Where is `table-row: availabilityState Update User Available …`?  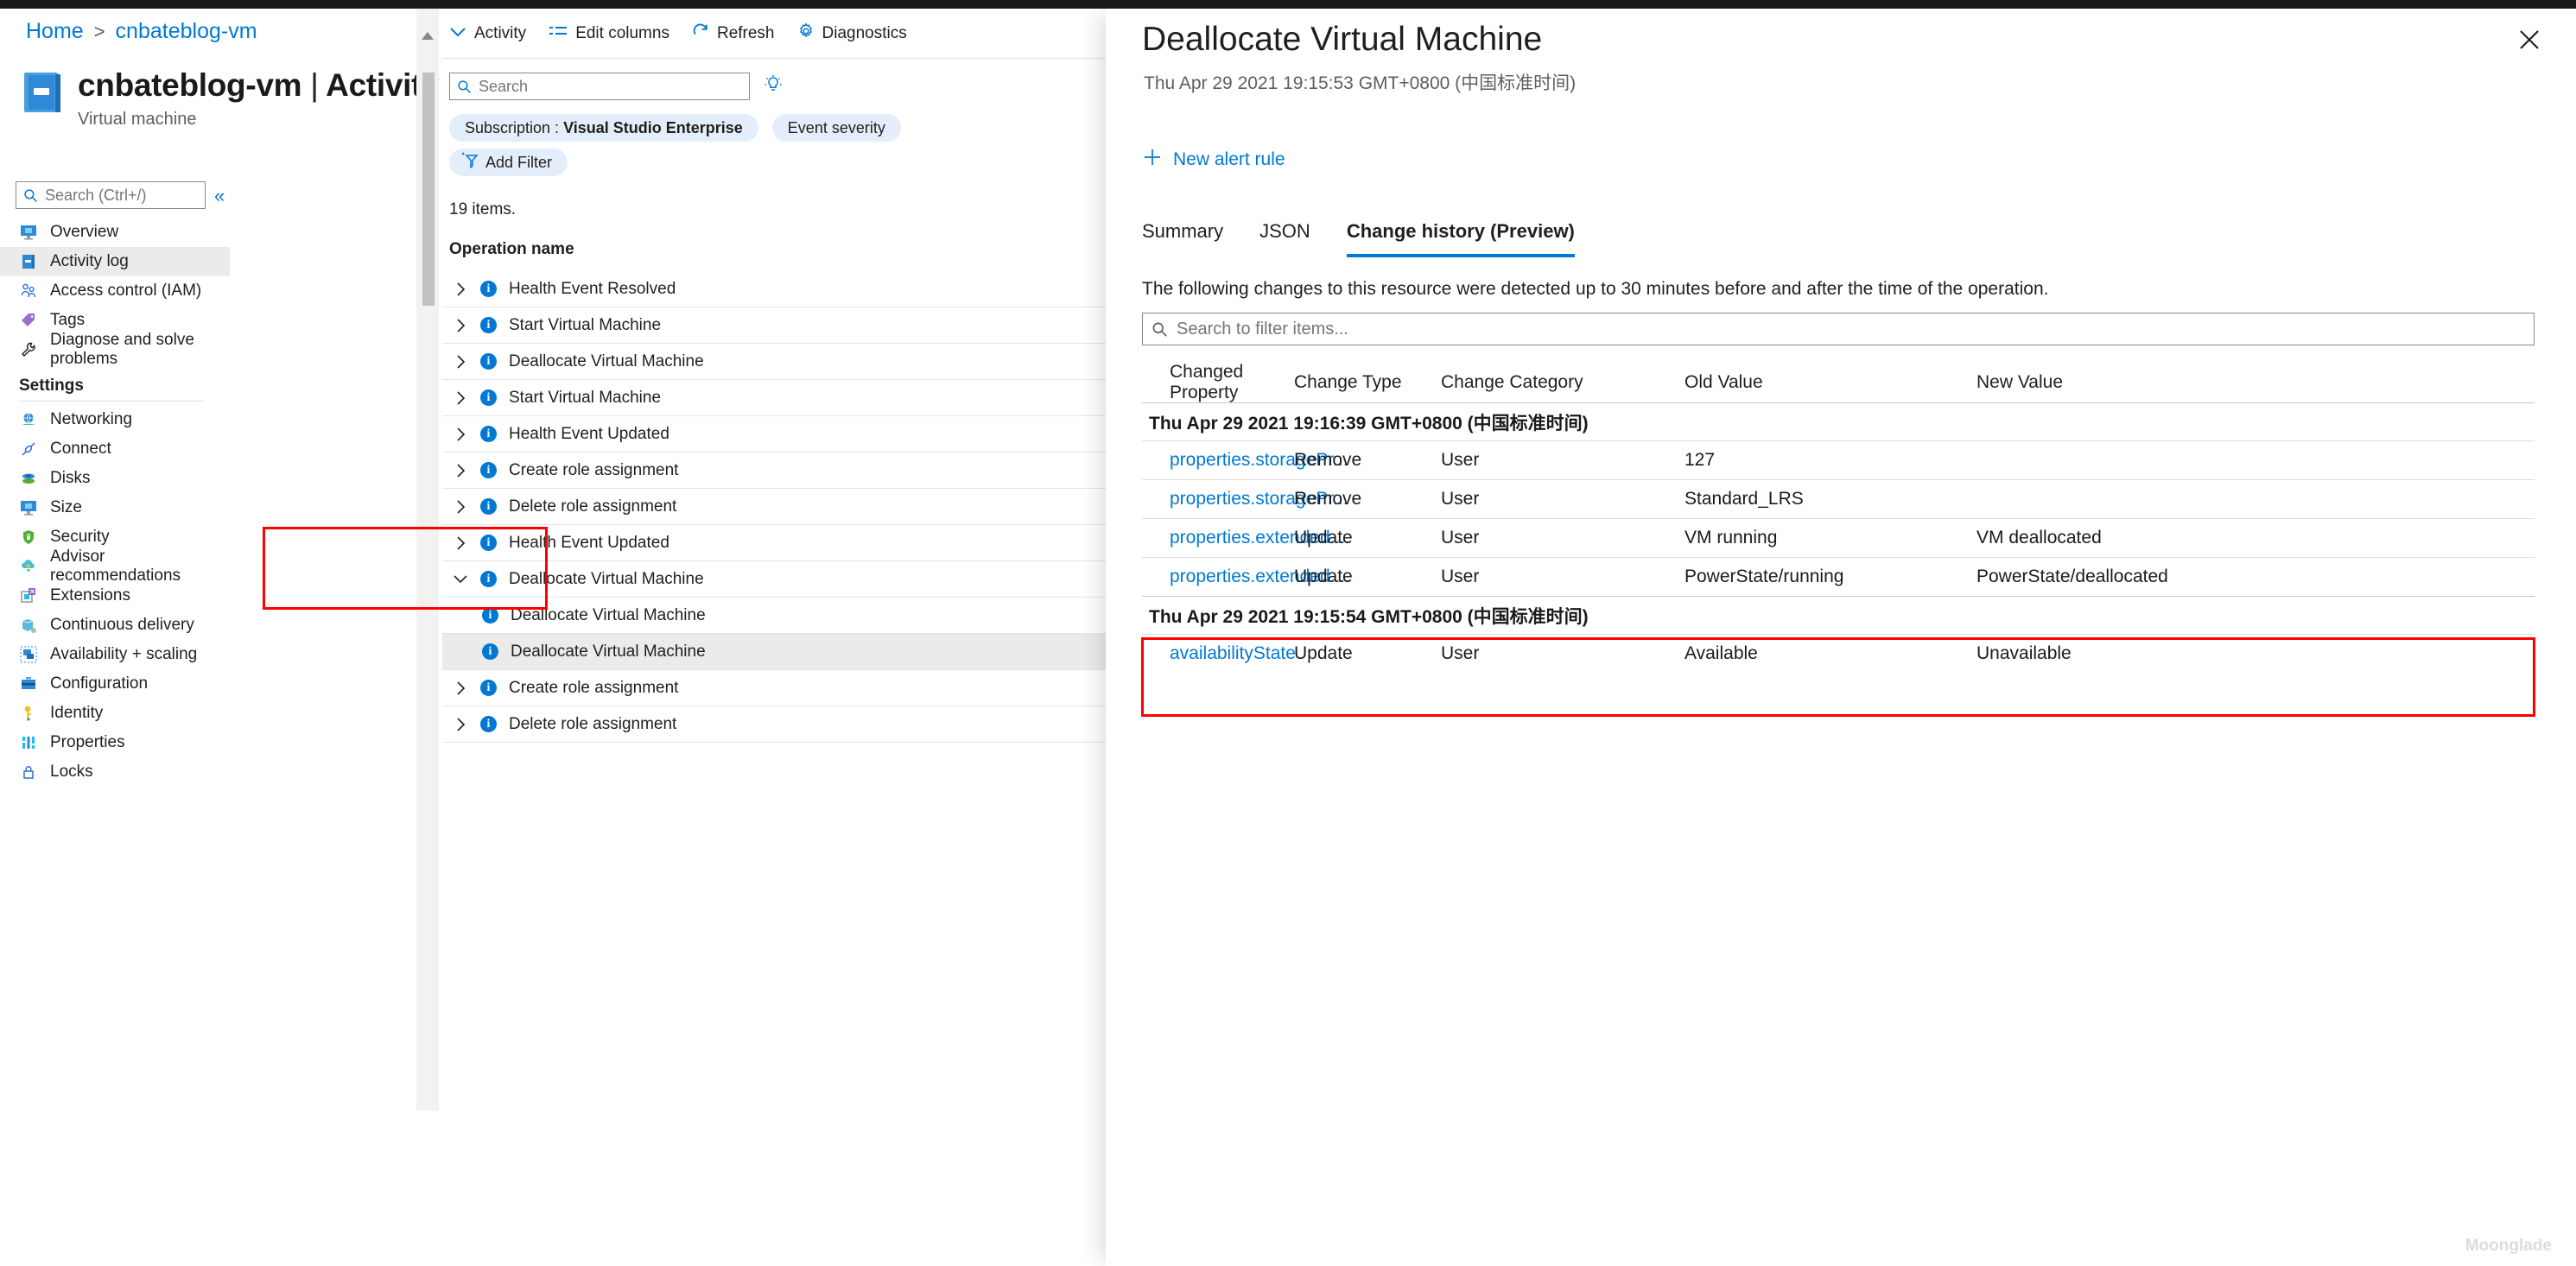
table-row: availabilityState Update User Available … is located at coordinates (1838, 653).